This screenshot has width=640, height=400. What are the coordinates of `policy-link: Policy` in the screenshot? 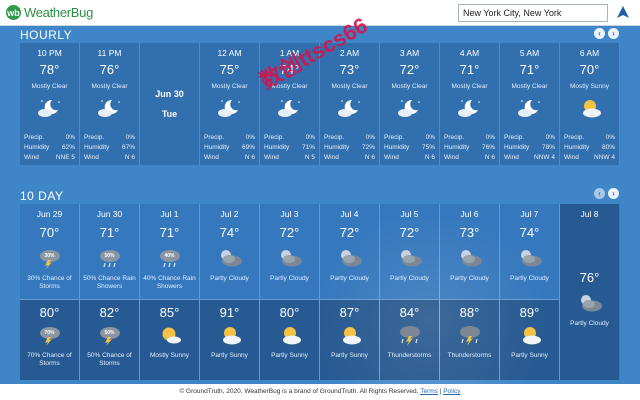 It's located at (451, 391).